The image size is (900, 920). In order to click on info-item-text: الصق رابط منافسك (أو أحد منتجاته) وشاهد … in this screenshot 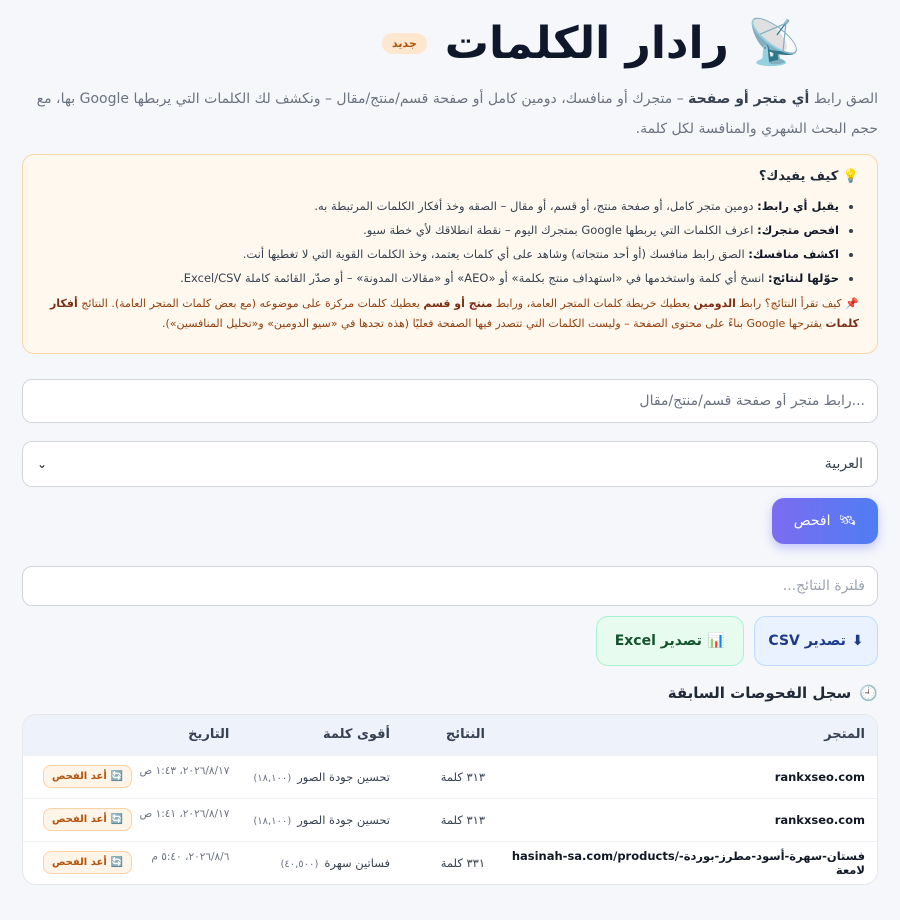, I will do `click(495, 254)`.